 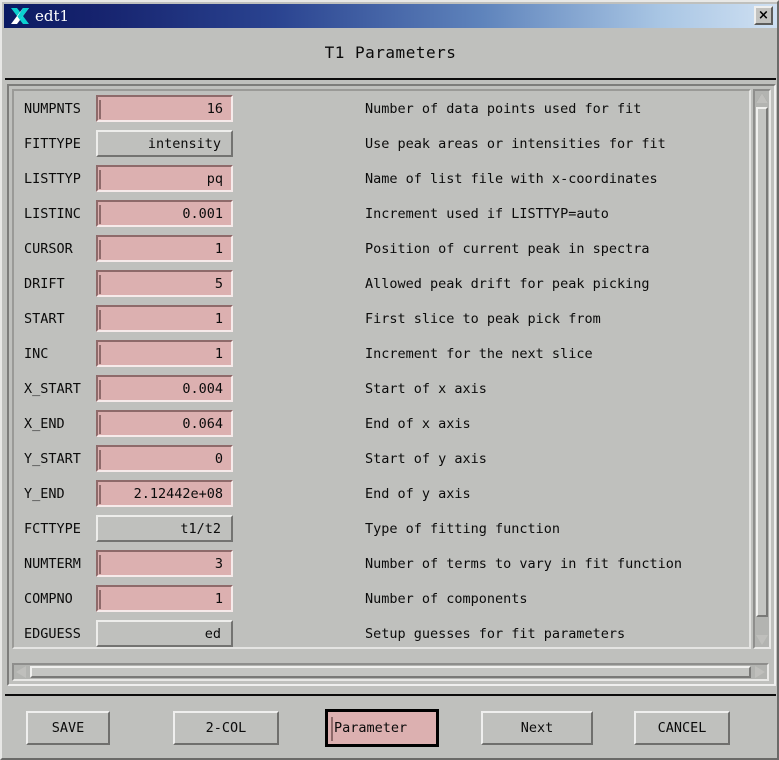 What do you see at coordinates (52, 563) in the screenshot?
I see `parameter-label: NUMTERM` at bounding box center [52, 563].